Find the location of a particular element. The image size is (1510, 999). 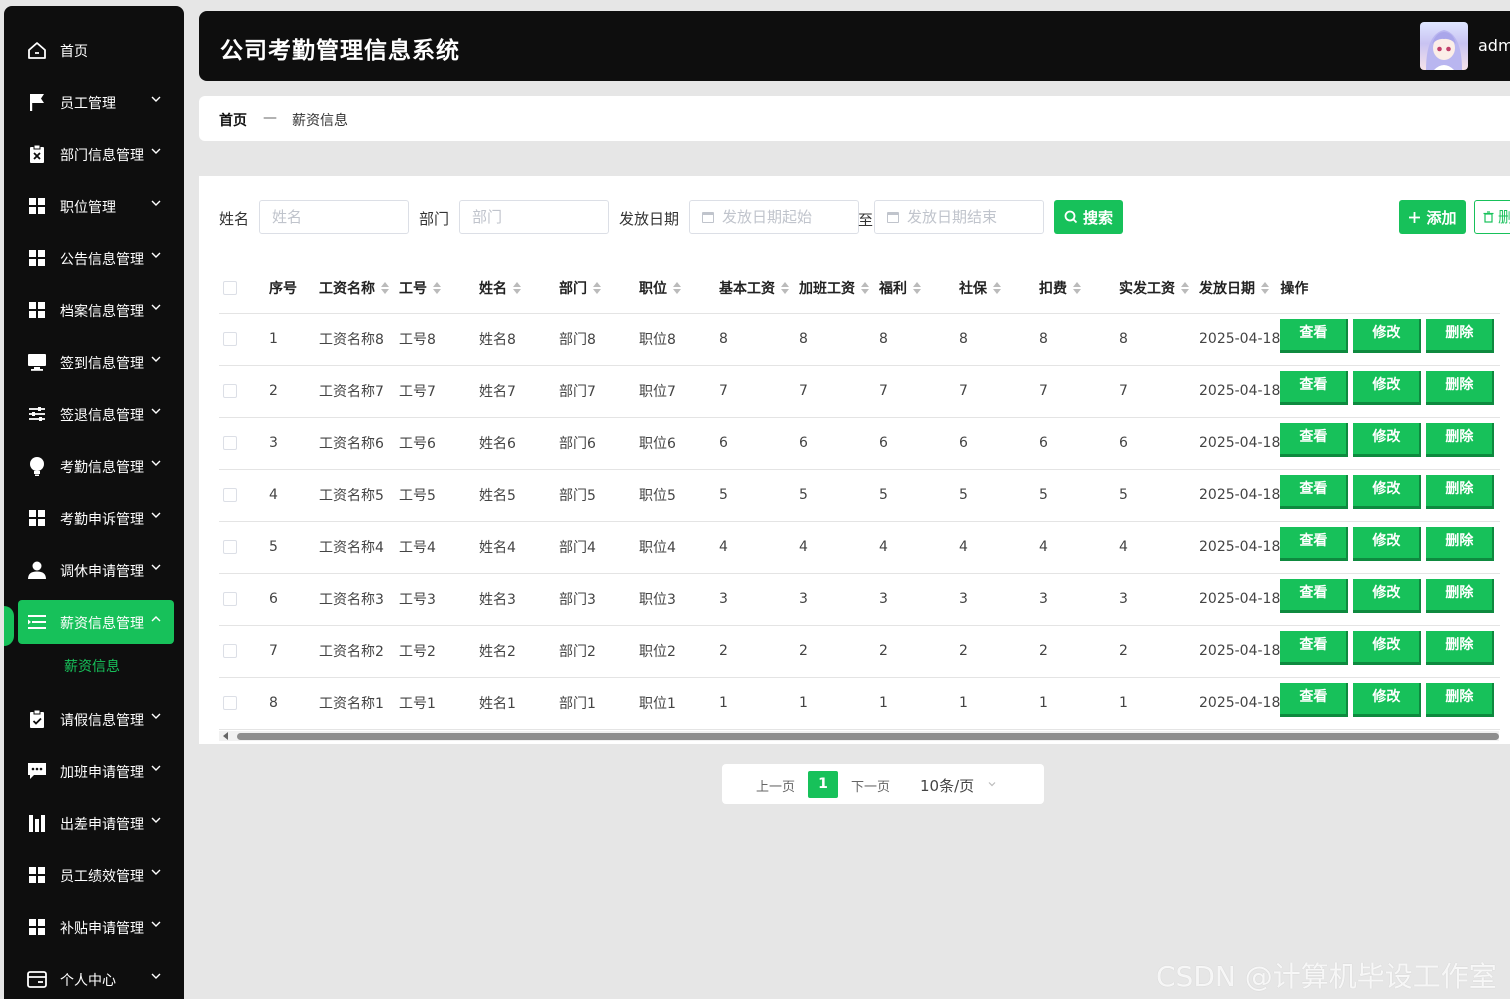

next-page-button: 下一页 is located at coordinates (870, 785).